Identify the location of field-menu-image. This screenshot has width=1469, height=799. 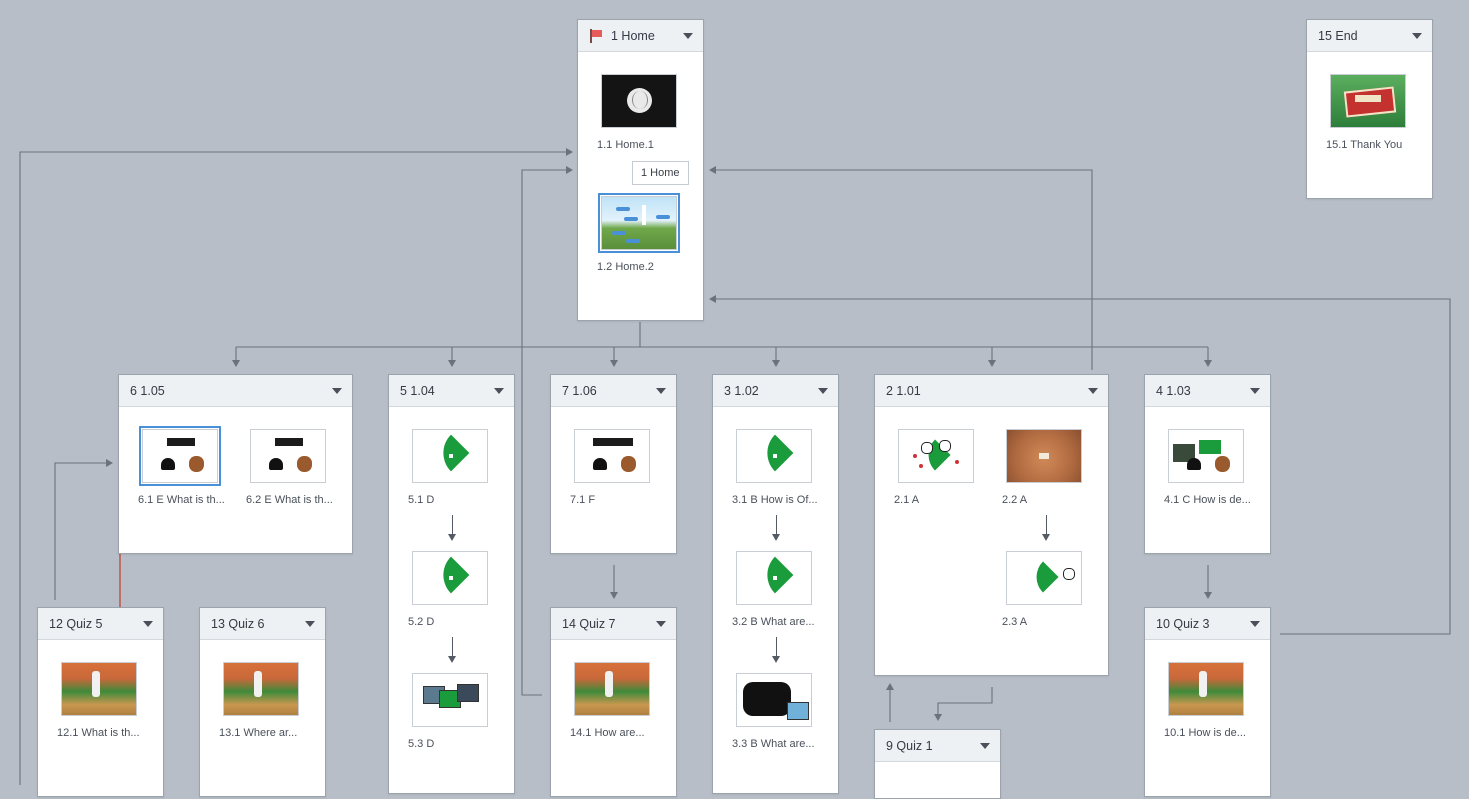
(639, 223).